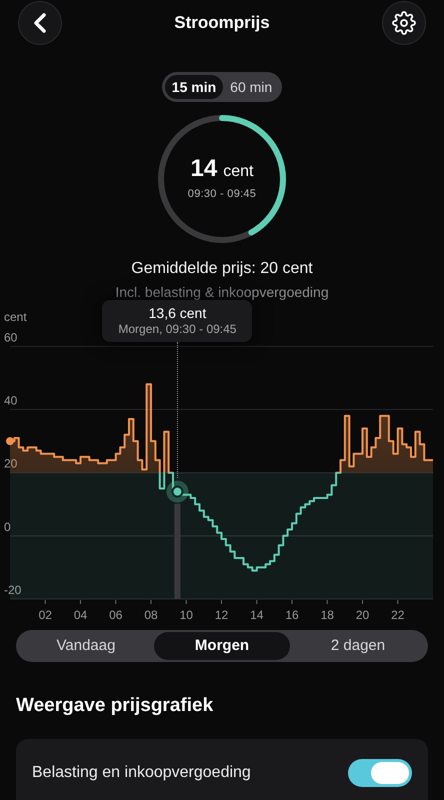 The height and width of the screenshot is (800, 444). I want to click on settings-button, so click(404, 23).